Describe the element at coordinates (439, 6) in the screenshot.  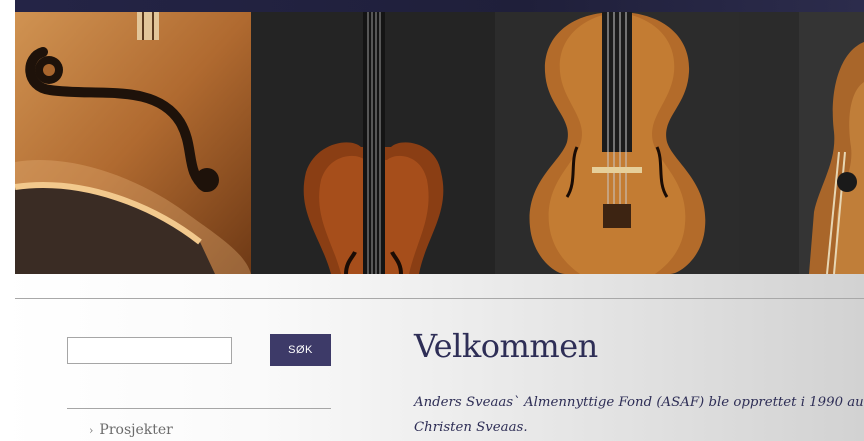
I see `top-bar` at that location.